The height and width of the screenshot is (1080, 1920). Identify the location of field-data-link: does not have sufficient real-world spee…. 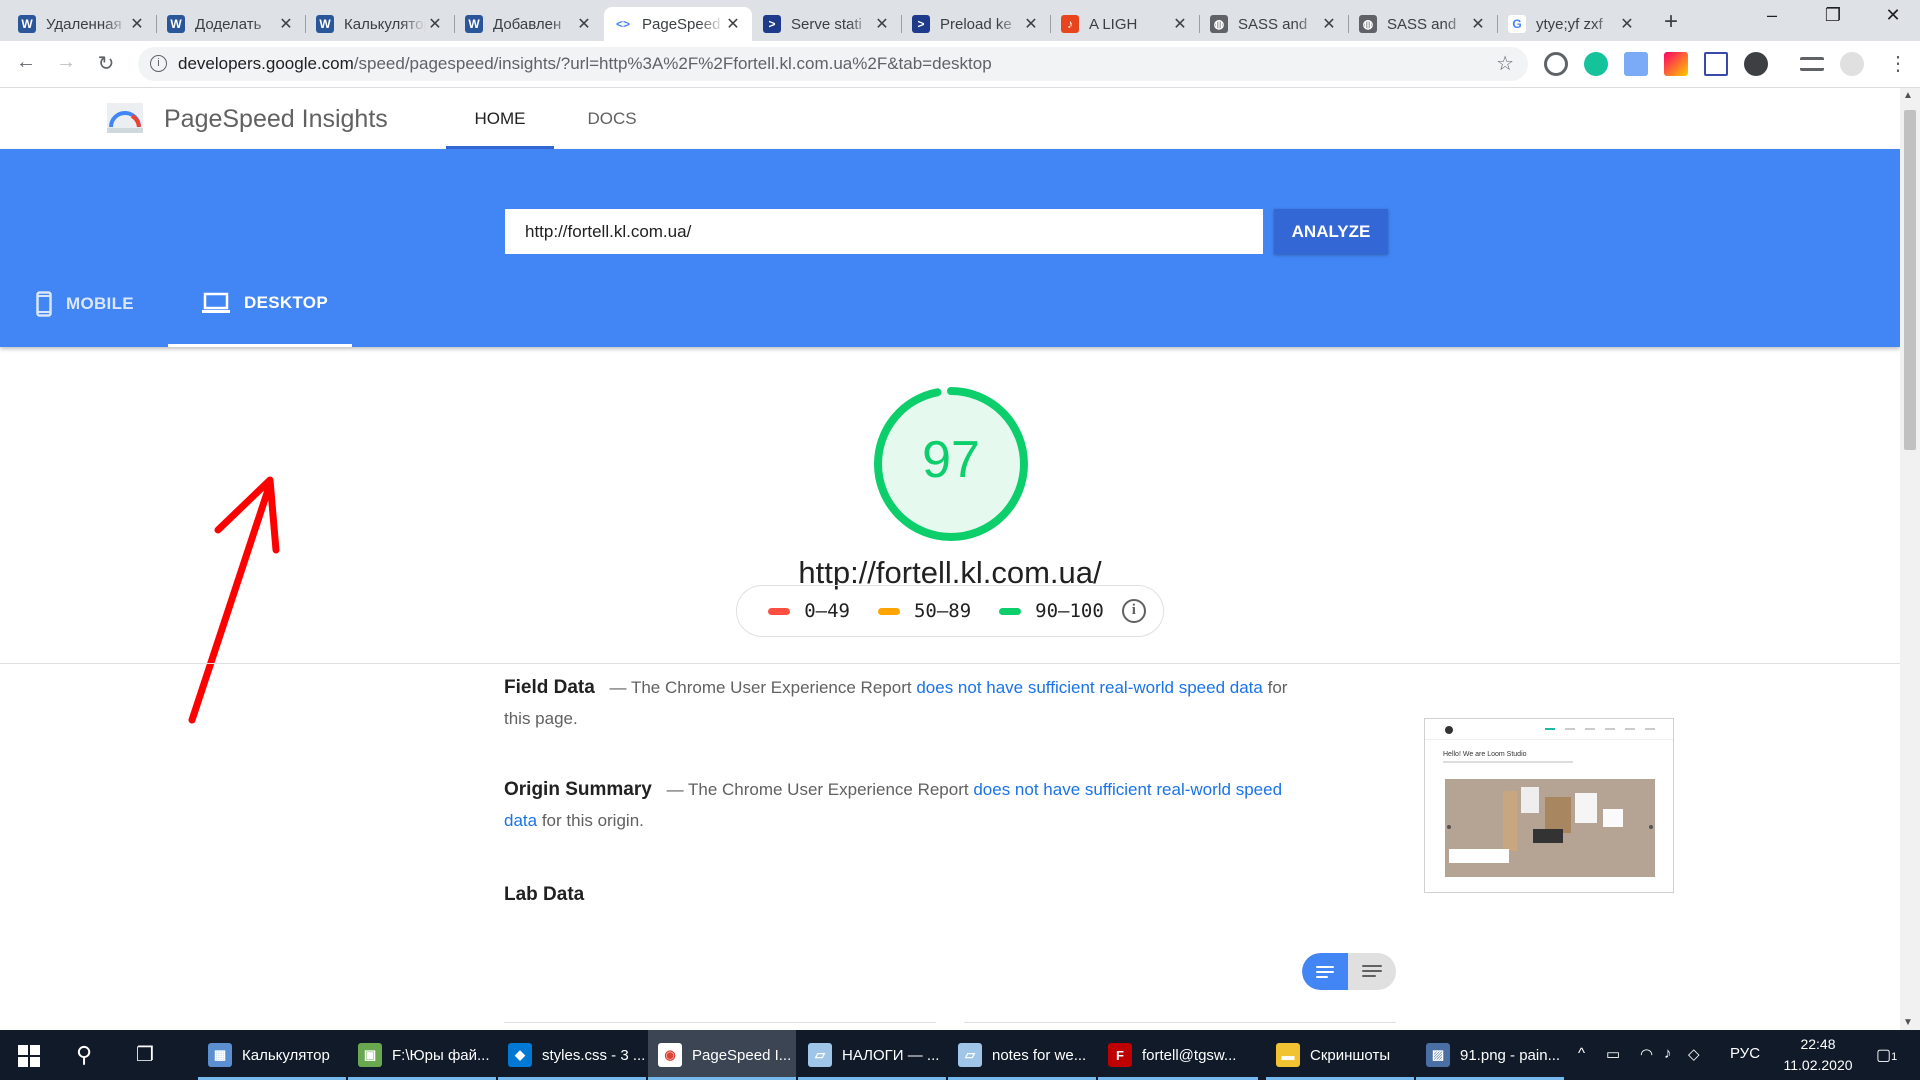
(1089, 687).